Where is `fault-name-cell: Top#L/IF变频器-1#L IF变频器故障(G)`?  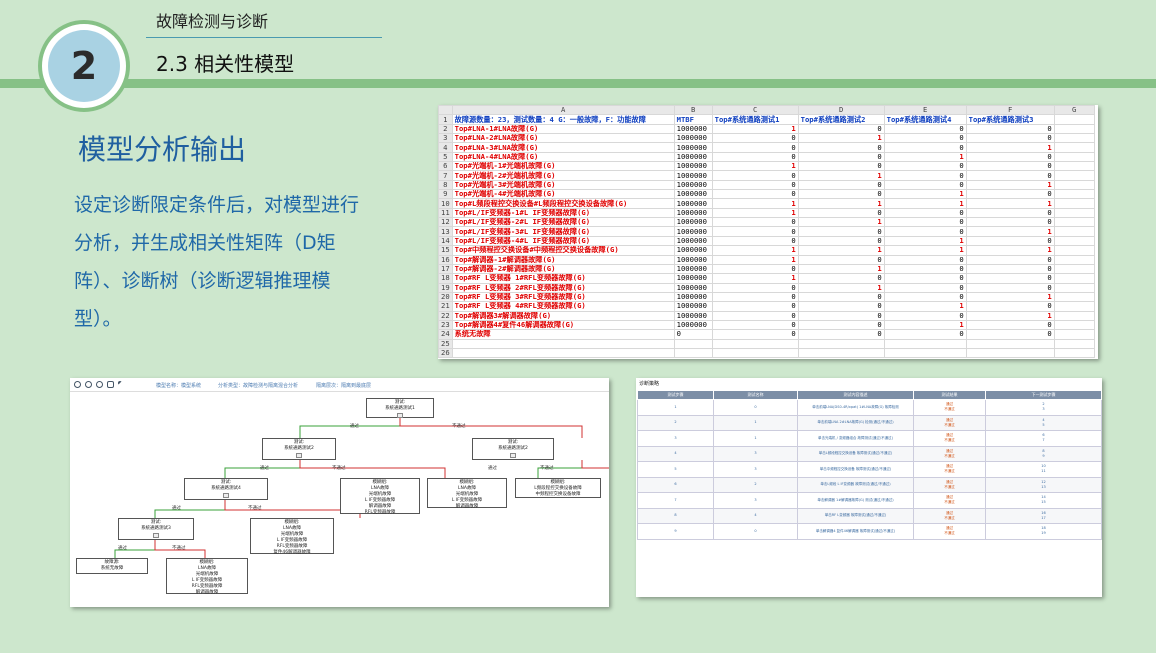 fault-name-cell: Top#L/IF变频器-1#L IF变频器故障(G) is located at coordinates (563, 213).